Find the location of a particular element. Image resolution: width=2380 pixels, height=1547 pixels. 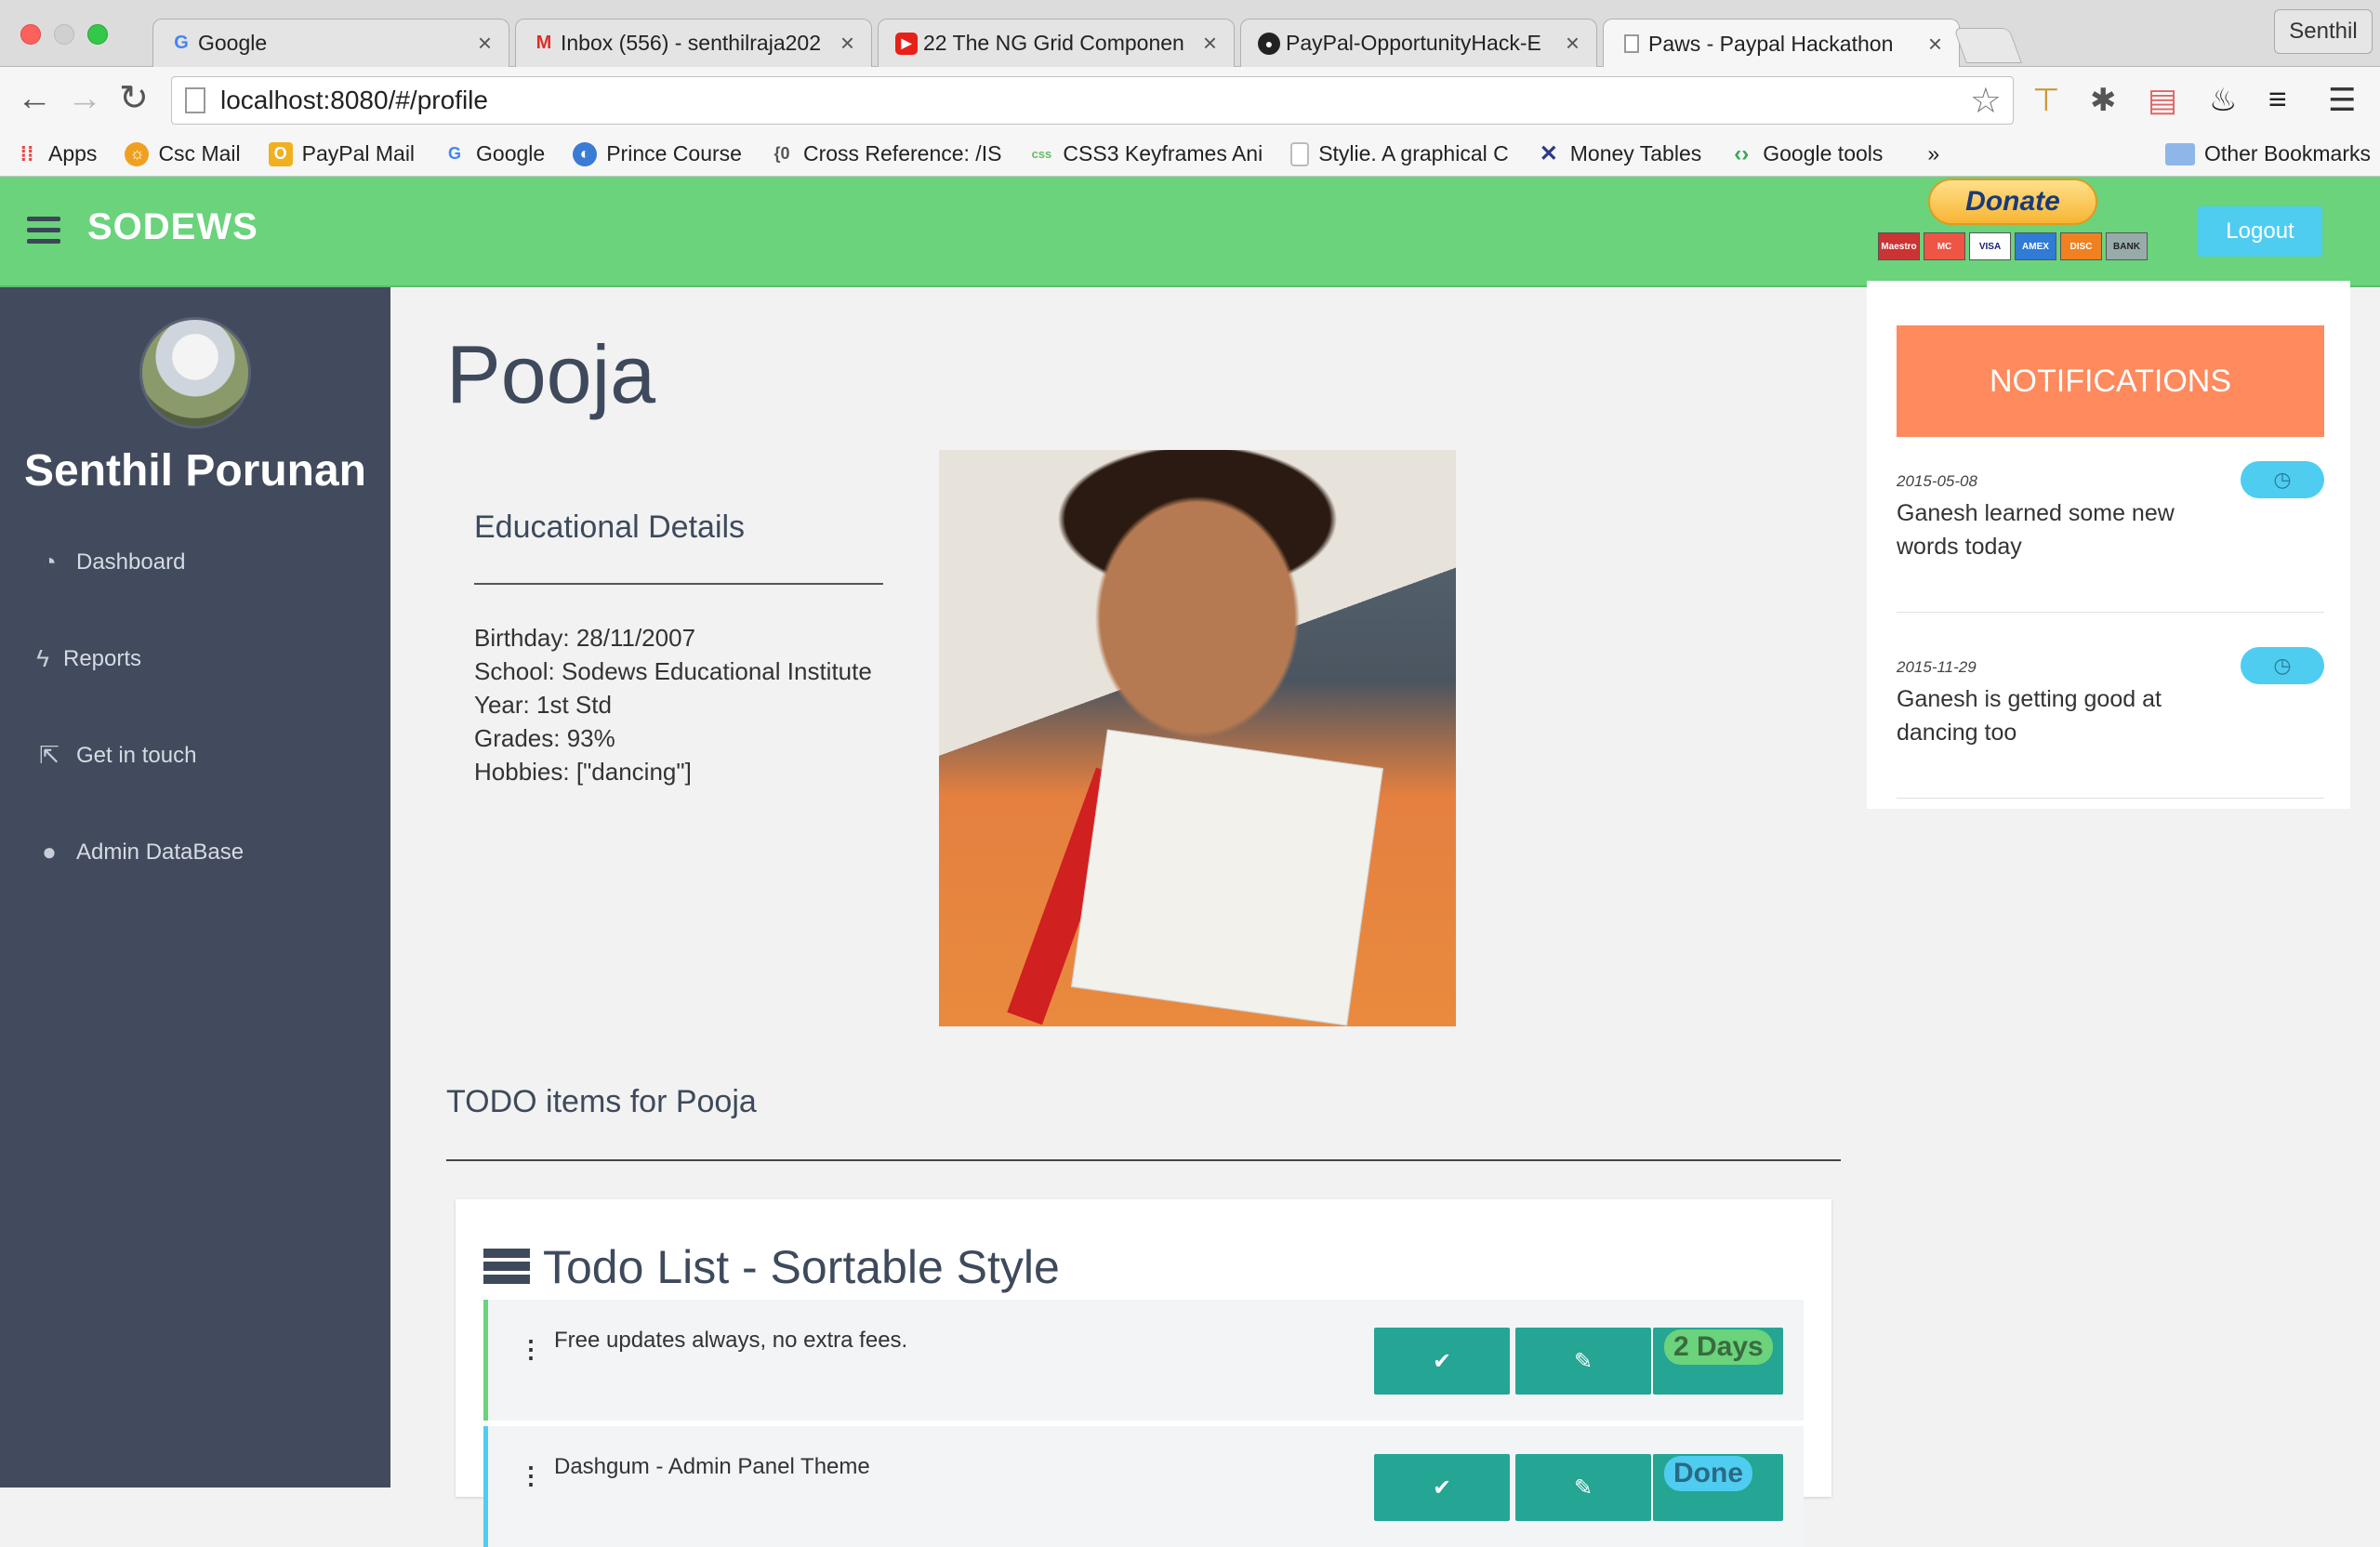

page-title: Pooja is located at coordinates (551, 374).